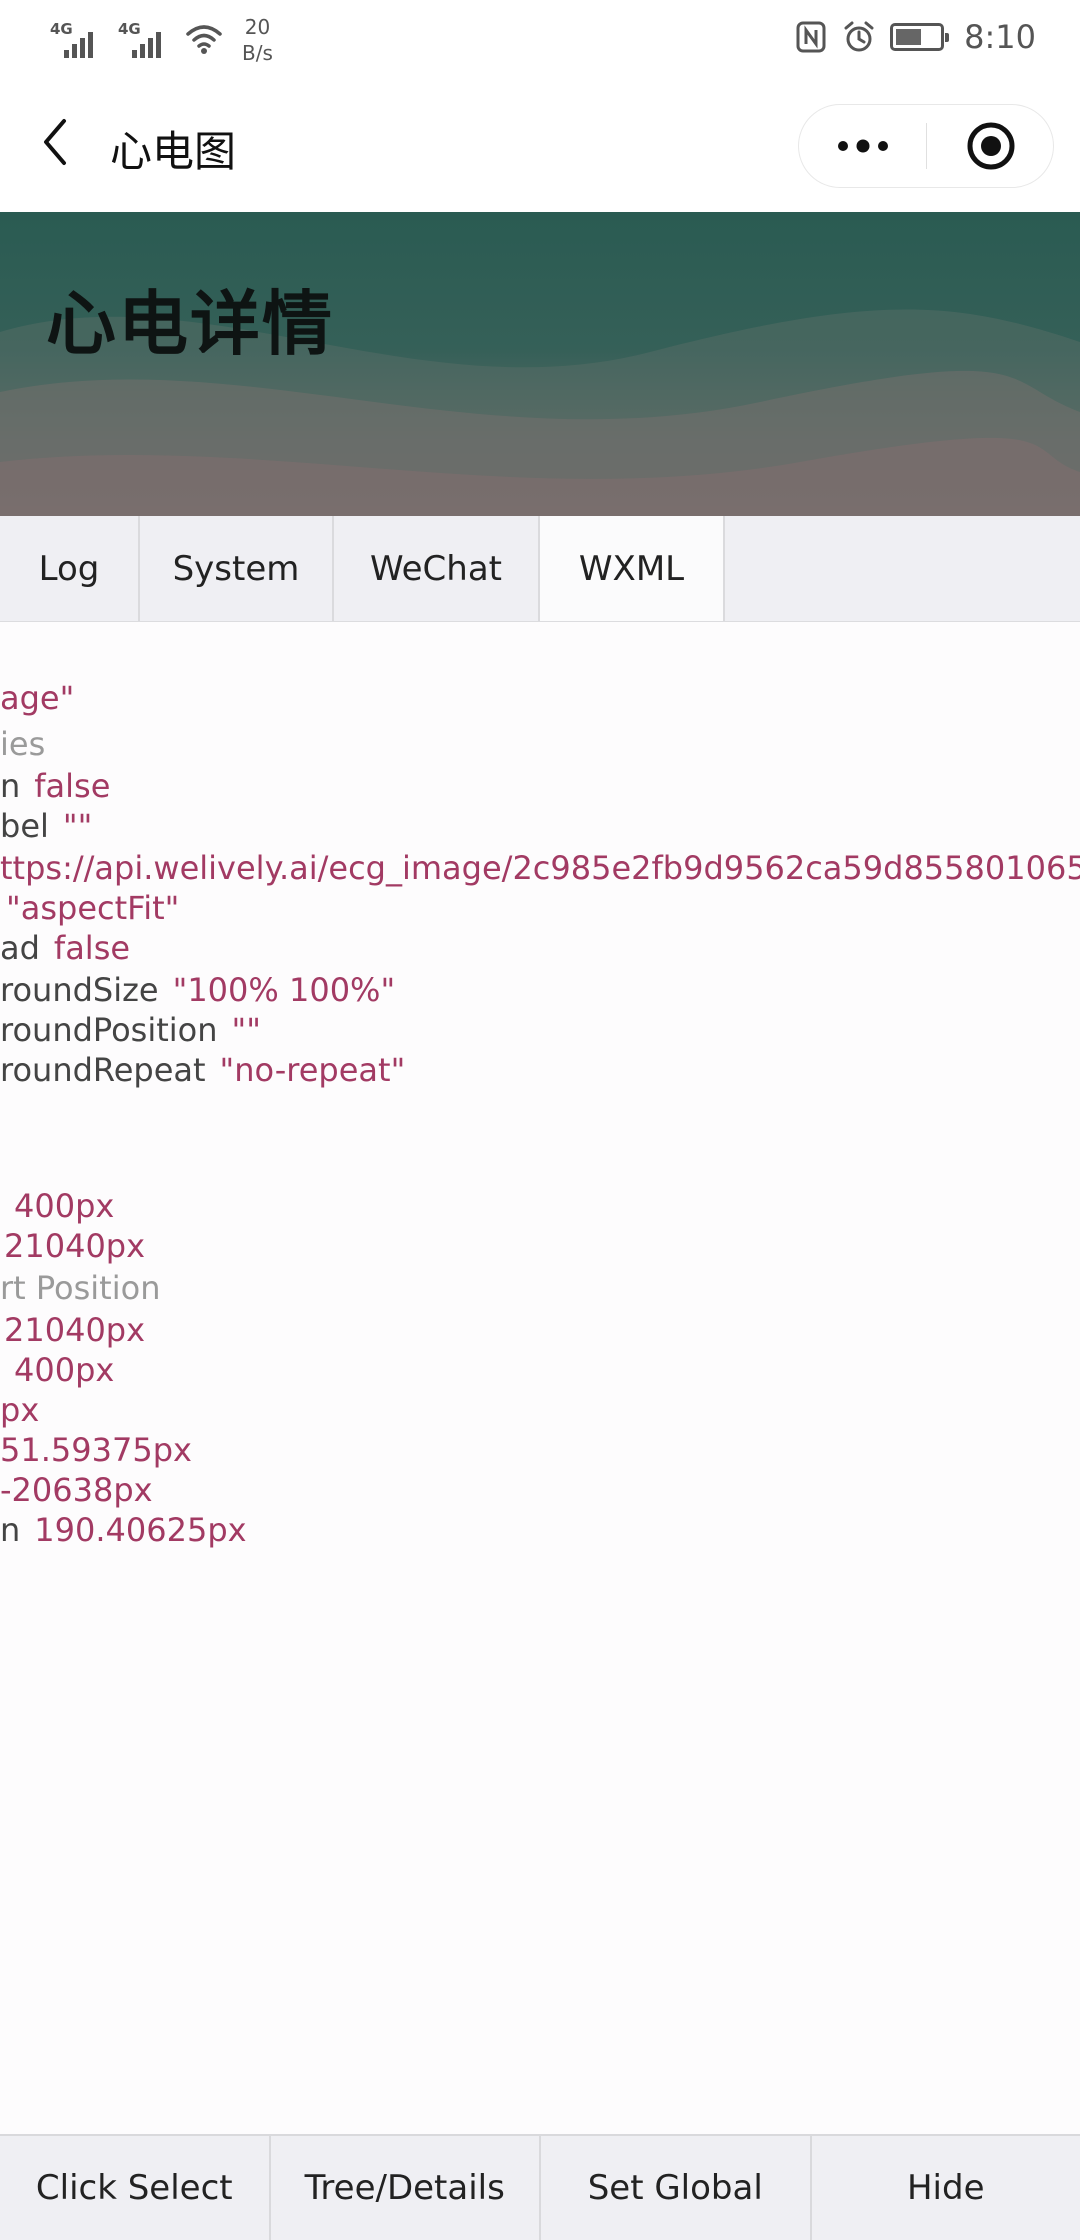 This screenshot has width=1080, height=2240. Describe the element at coordinates (93, 908) in the screenshot. I see `detail-value: "aspectFit"` at that location.